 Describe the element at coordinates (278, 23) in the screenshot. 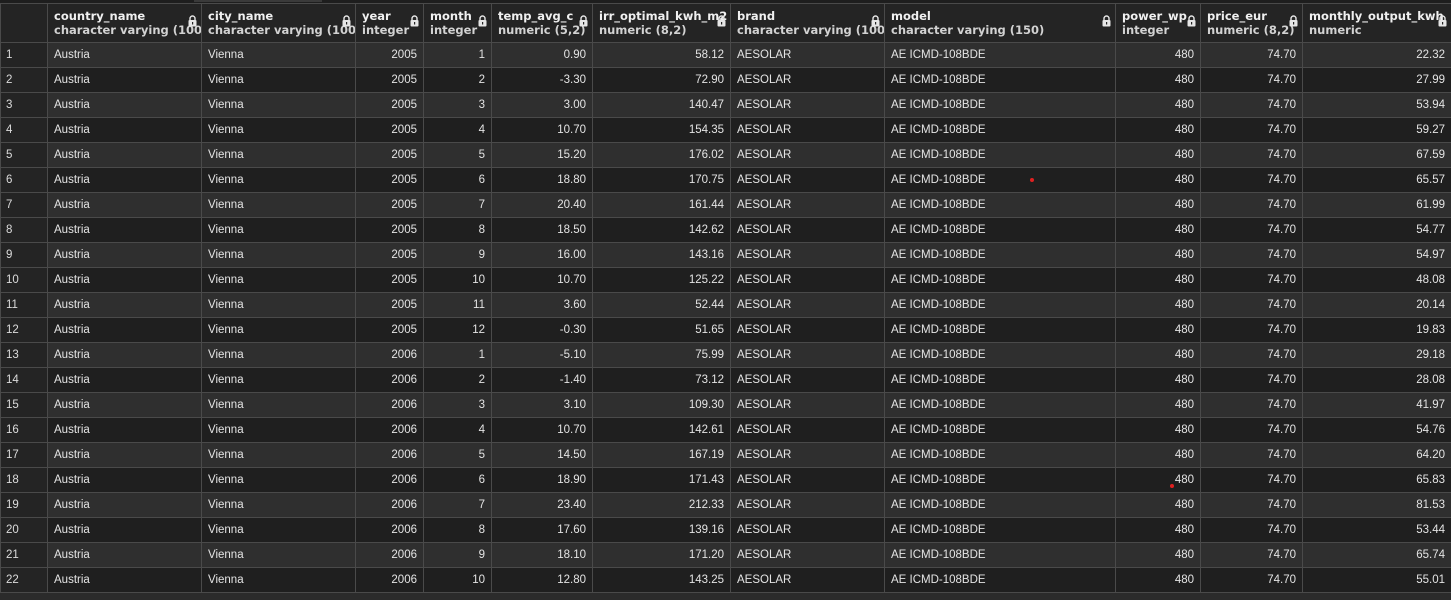

I see `column-header-city-name: city_name character varying (100)` at that location.